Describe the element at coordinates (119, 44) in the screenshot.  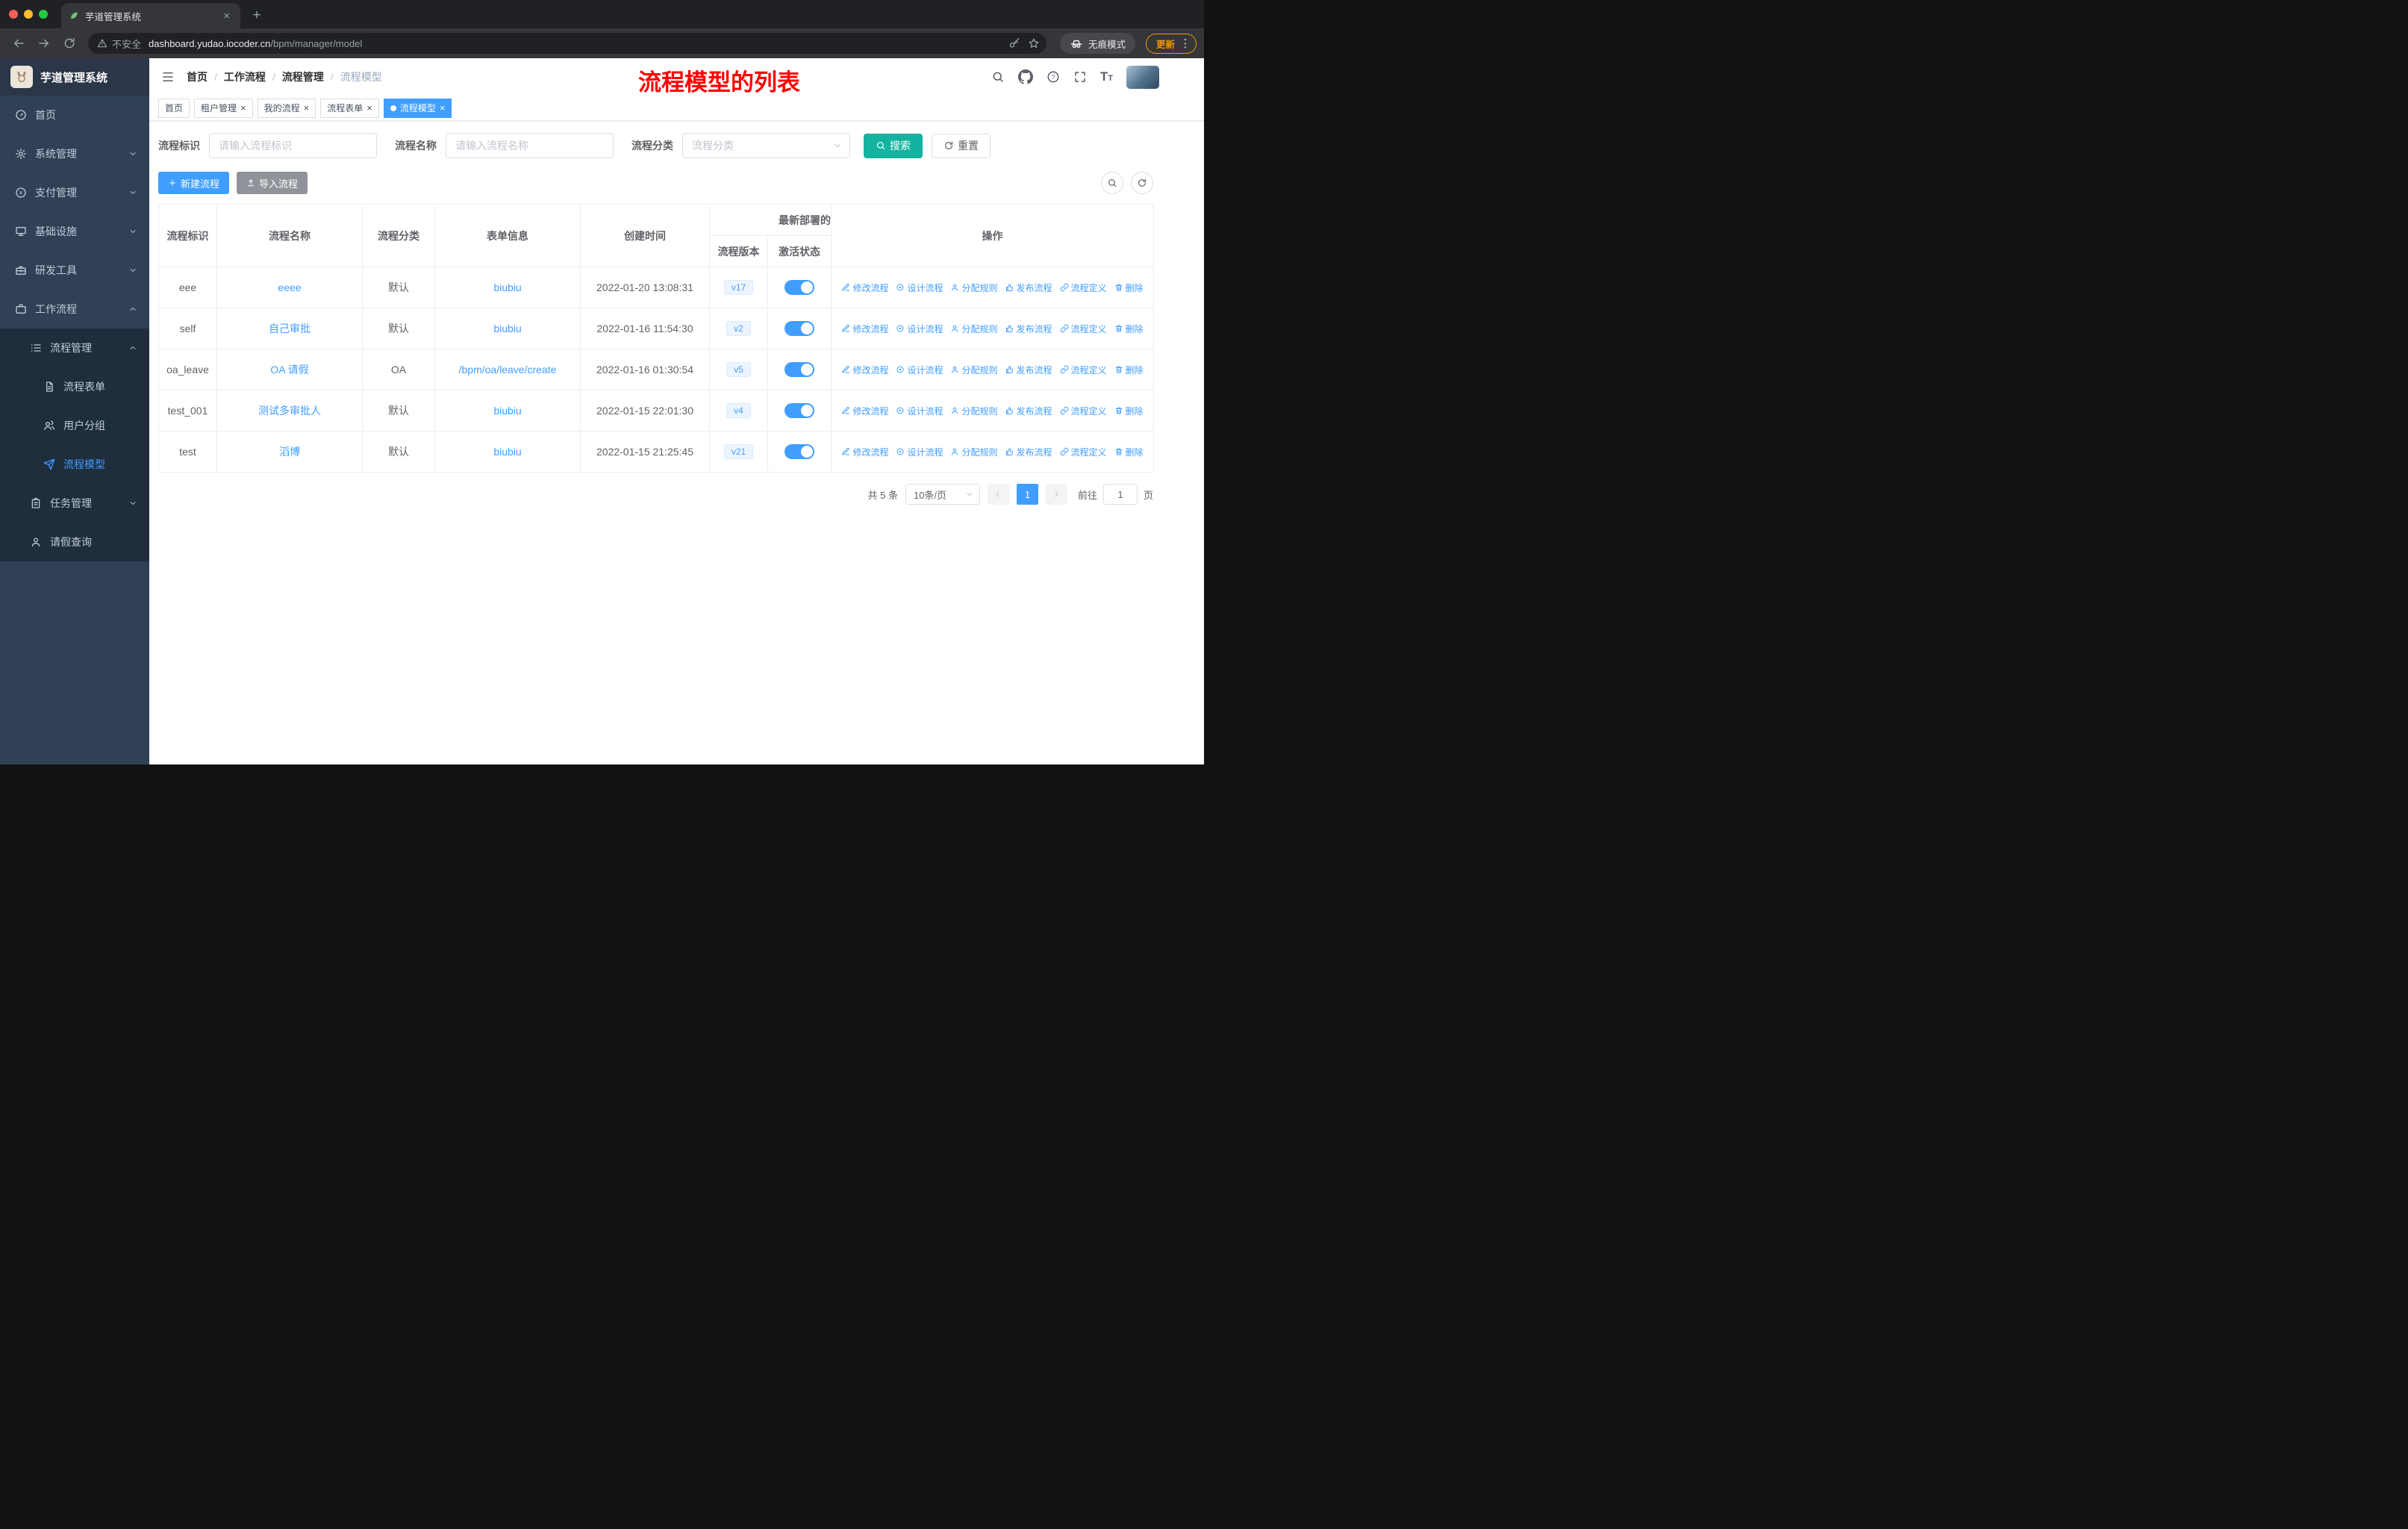
I see `site-security: 不安全` at that location.